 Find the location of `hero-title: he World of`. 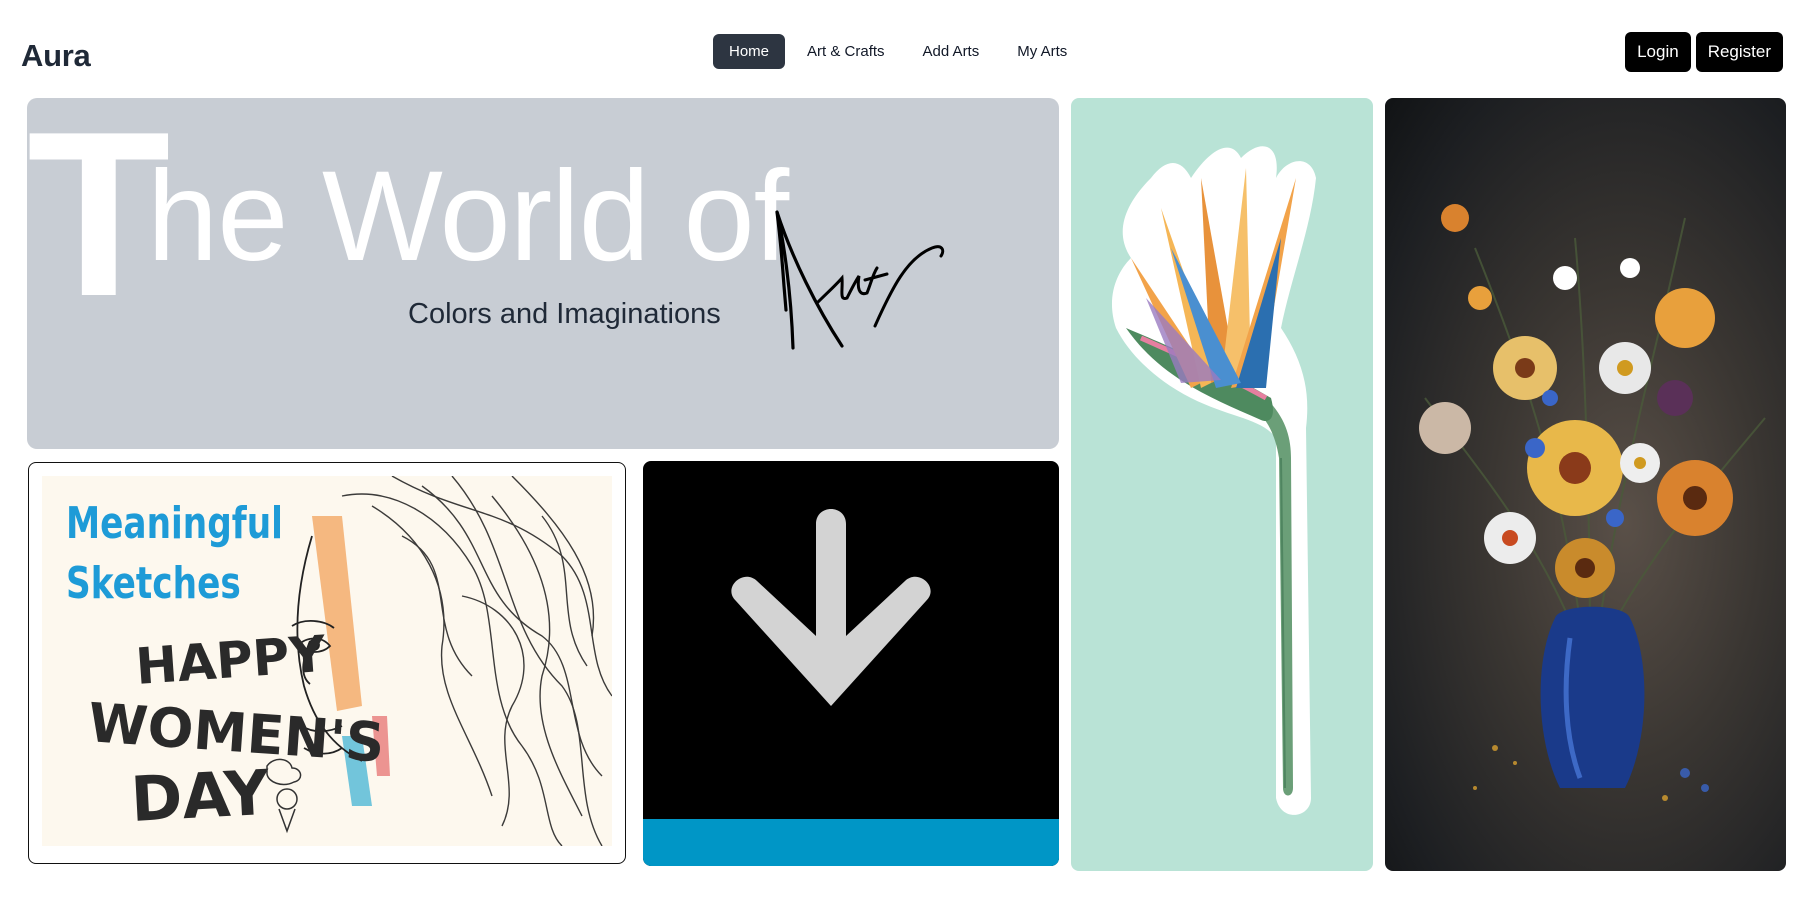

hero-title: he World of is located at coordinates (468, 216).